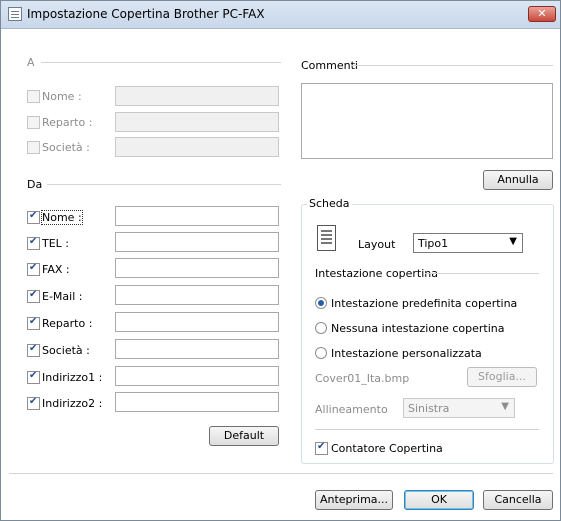  Describe the element at coordinates (33, 96) in the screenshot. I see `a-nome-checkbox` at that location.